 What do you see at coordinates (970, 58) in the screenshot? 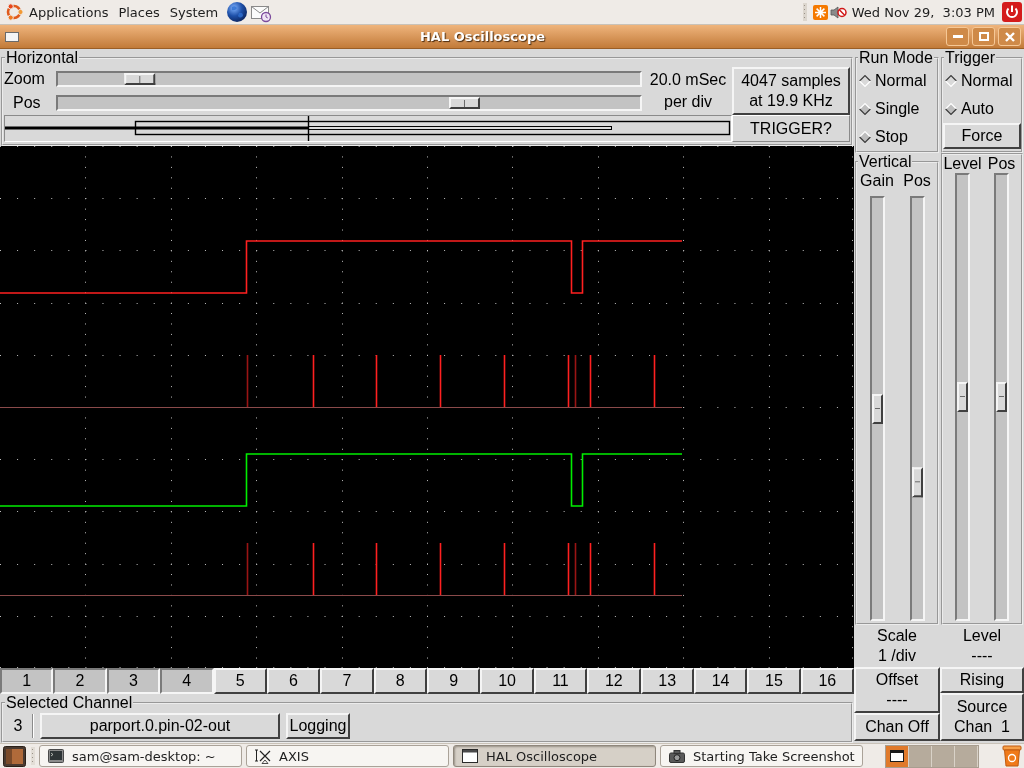
I see `frame-title: Trigger` at bounding box center [970, 58].